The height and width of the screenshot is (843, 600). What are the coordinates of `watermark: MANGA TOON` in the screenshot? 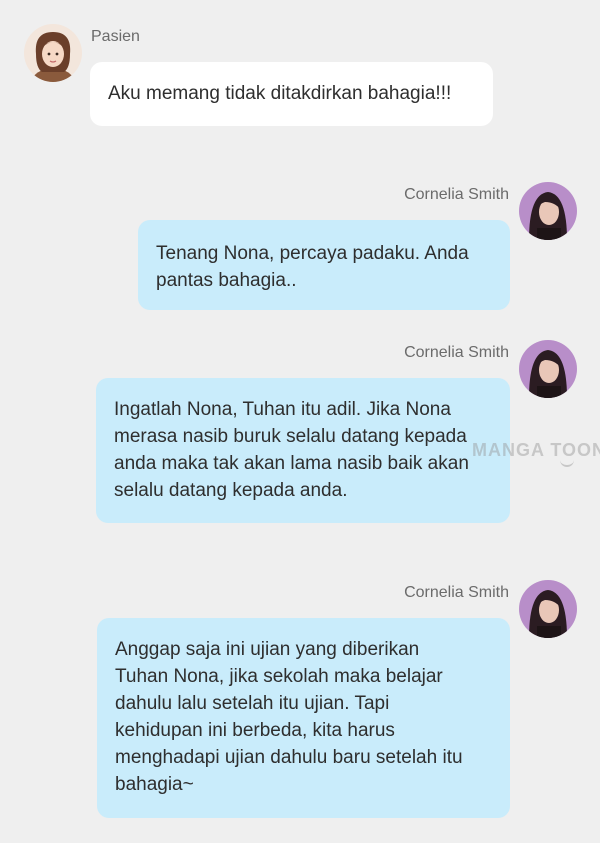 It's located at (536, 450).